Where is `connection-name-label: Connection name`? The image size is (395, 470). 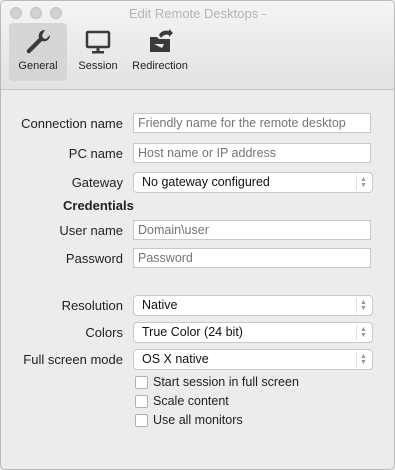
connection-name-label: Connection name is located at coordinates (72, 123).